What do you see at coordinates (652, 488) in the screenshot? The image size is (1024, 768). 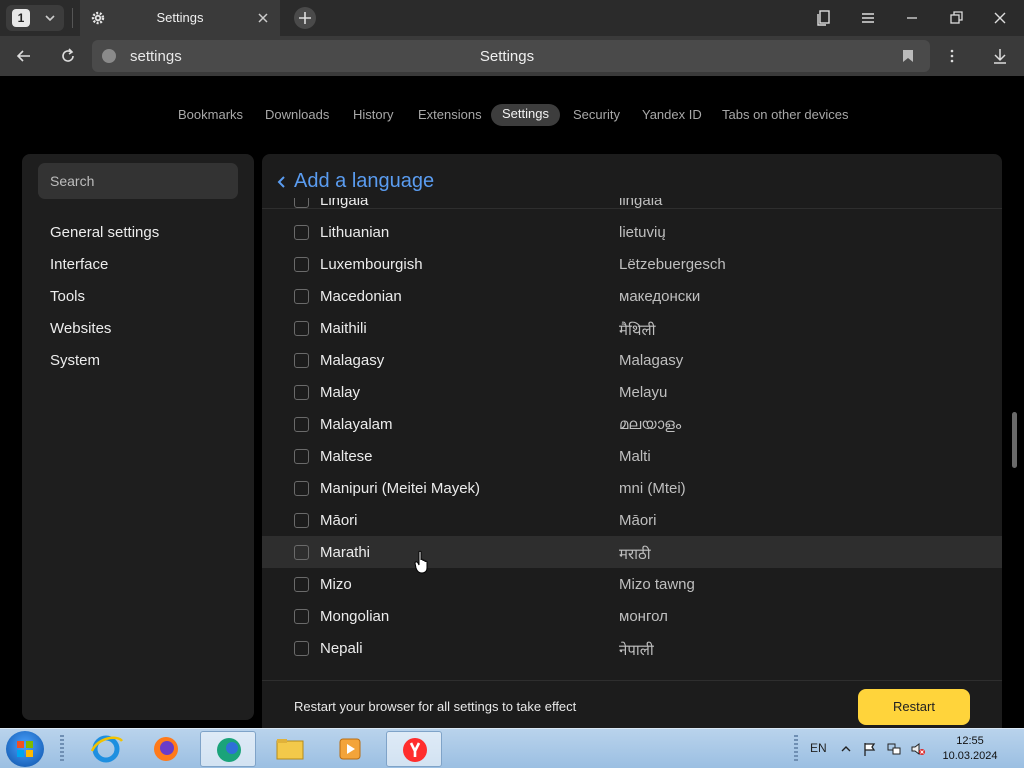 I see `language-native-name: mni (Mtei)` at bounding box center [652, 488].